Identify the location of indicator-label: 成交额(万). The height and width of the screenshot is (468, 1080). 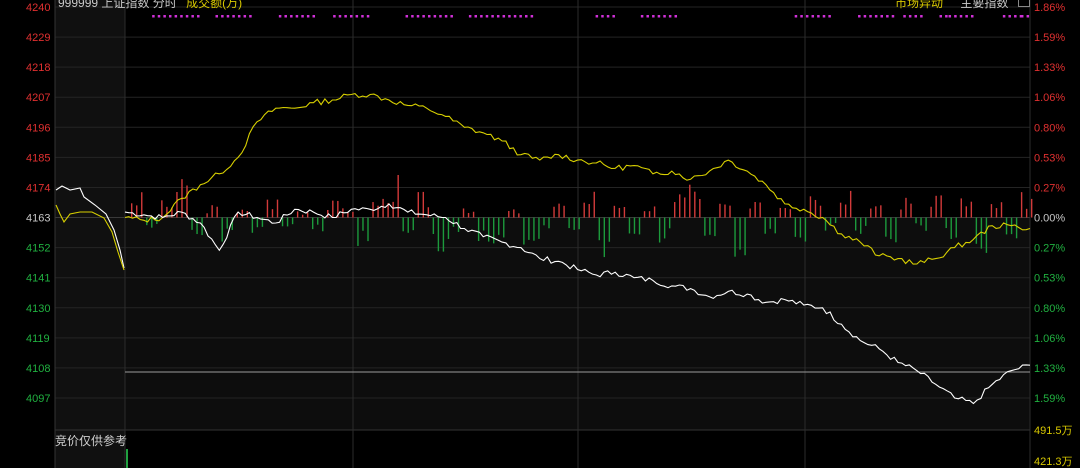
(214, 5).